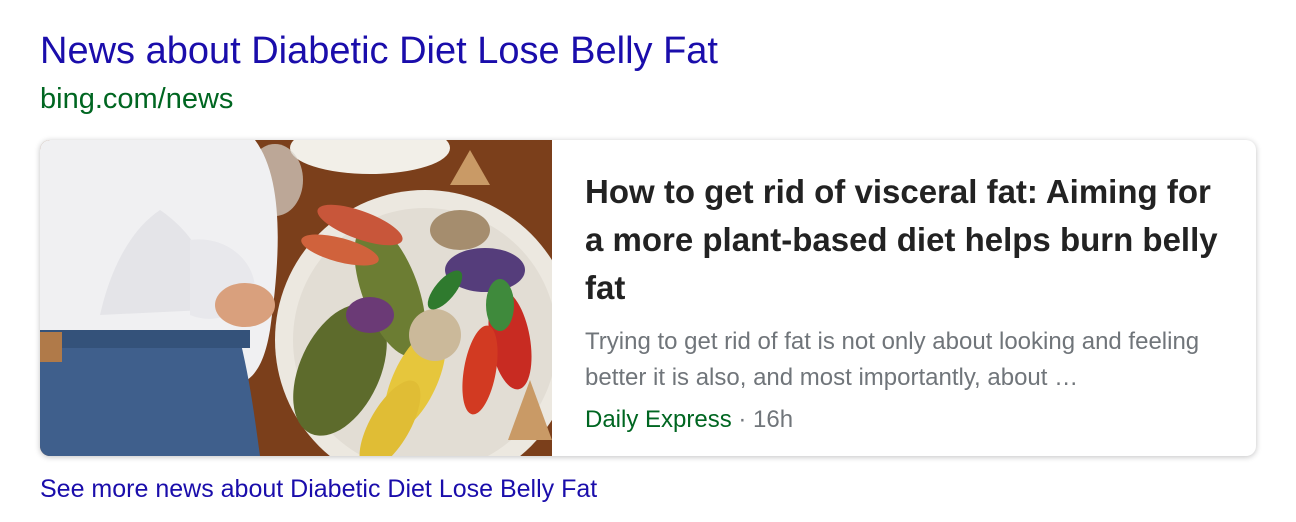  Describe the element at coordinates (379, 51) in the screenshot. I see `news-heading-link: News about Diabetic Diet Lose Belly Fat` at that location.